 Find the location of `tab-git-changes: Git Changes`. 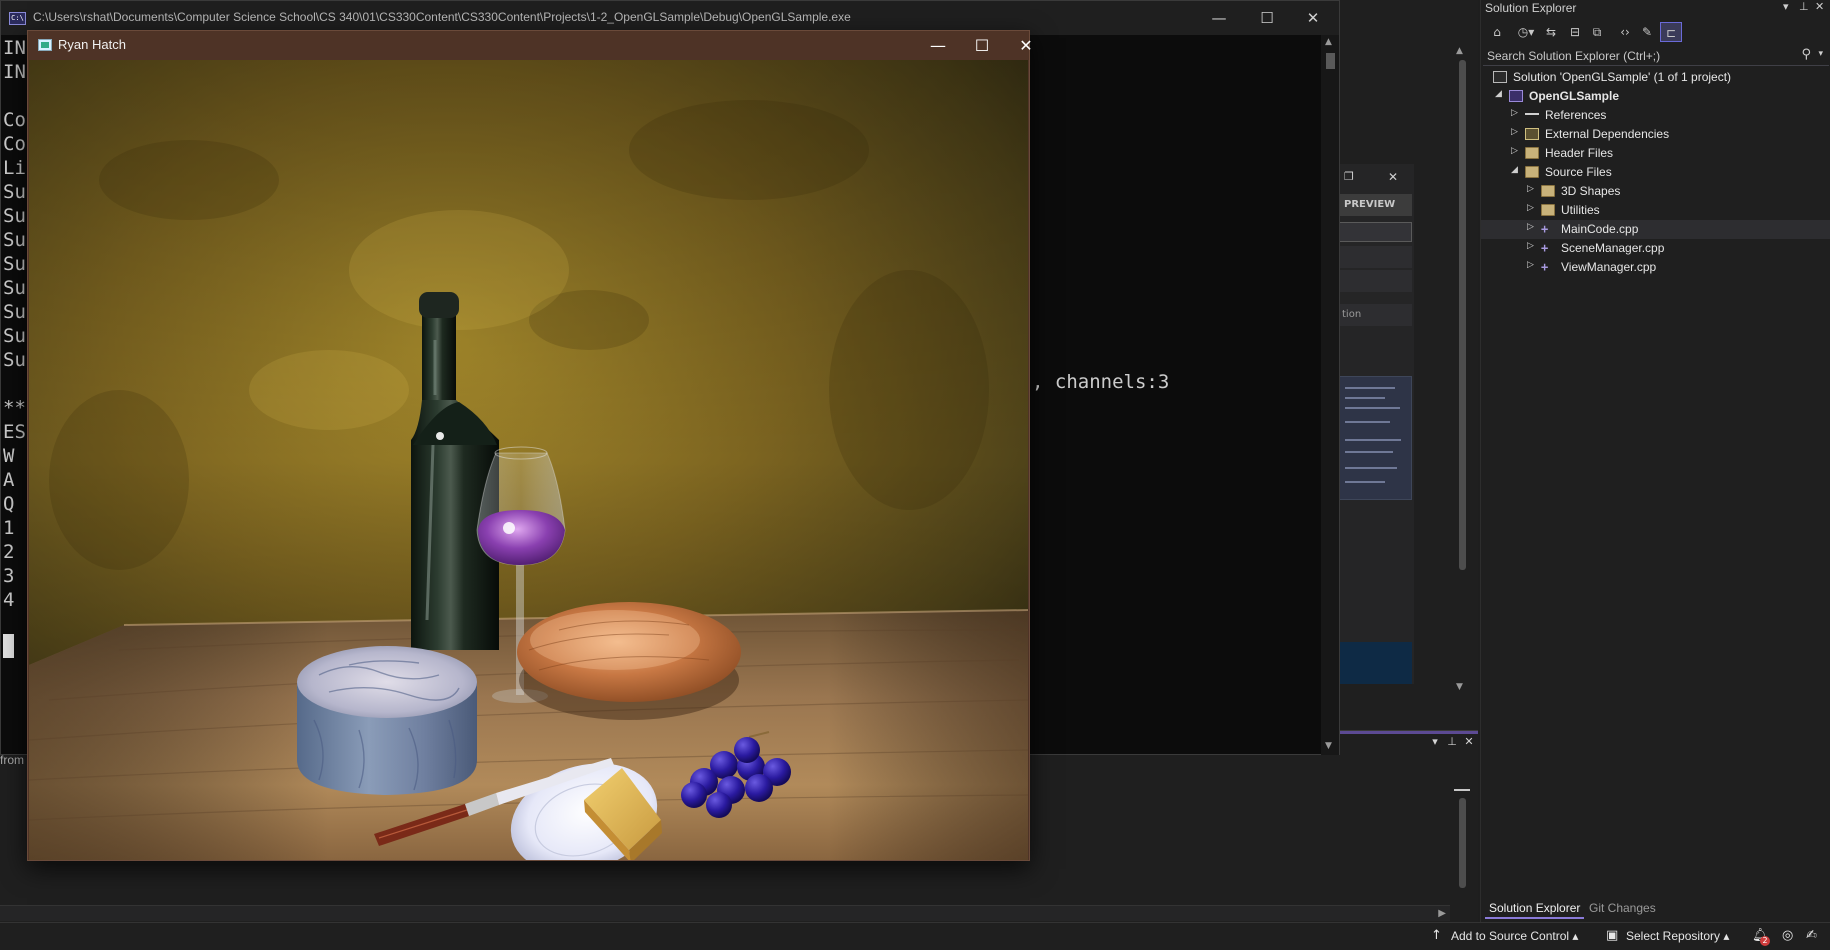

tab-git-changes: Git Changes is located at coordinates (1622, 908).